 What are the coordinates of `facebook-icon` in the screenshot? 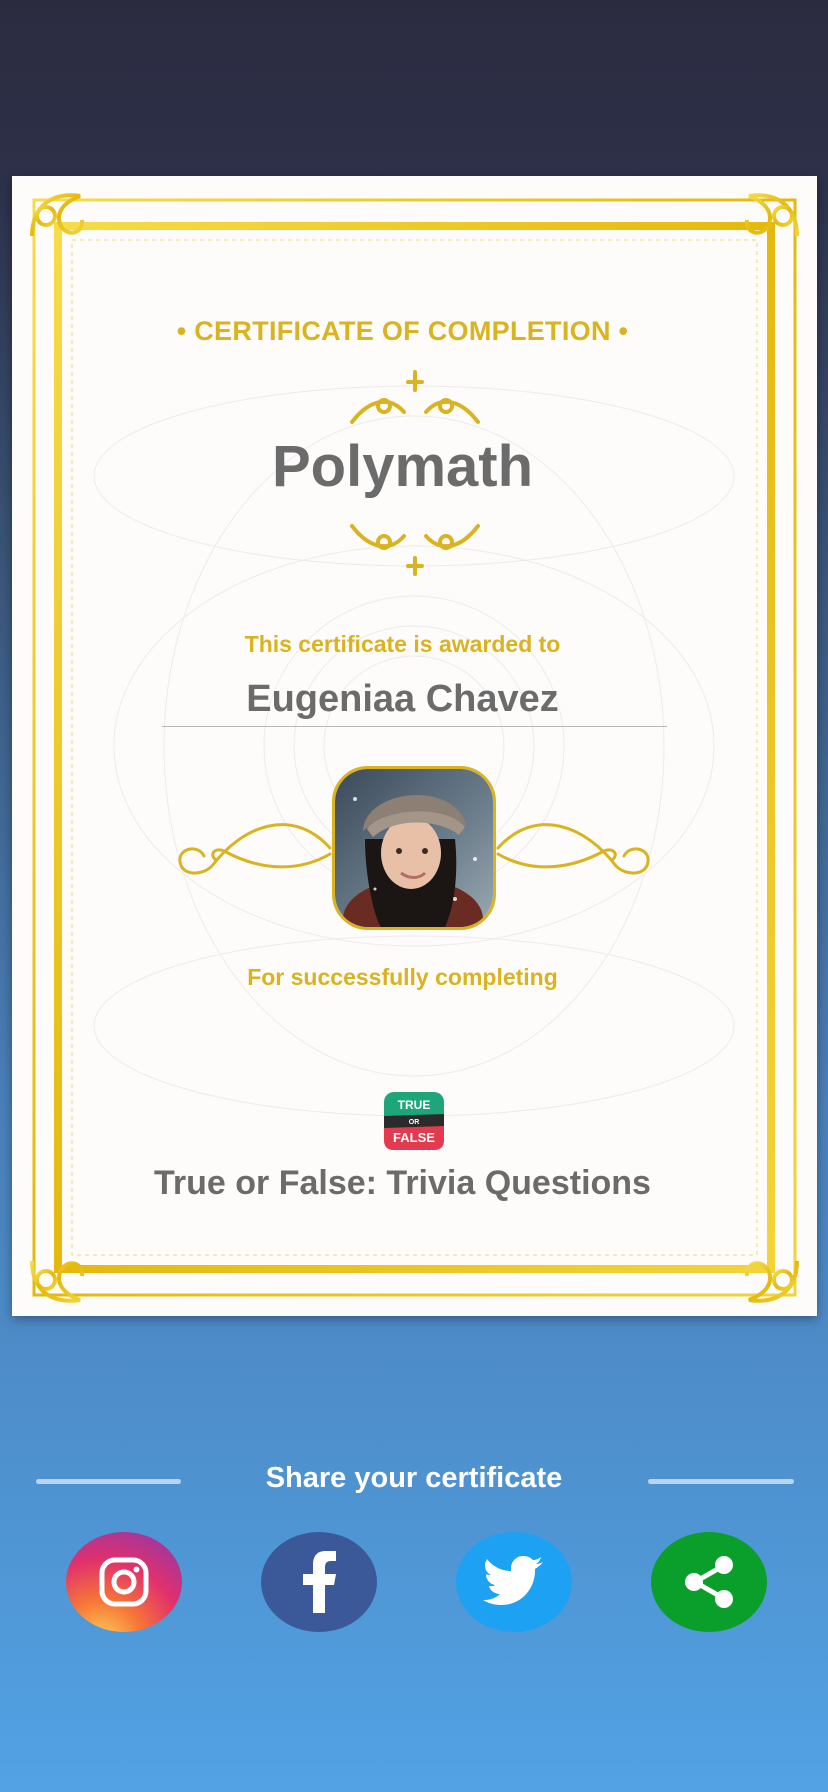 It's located at (319, 1582).